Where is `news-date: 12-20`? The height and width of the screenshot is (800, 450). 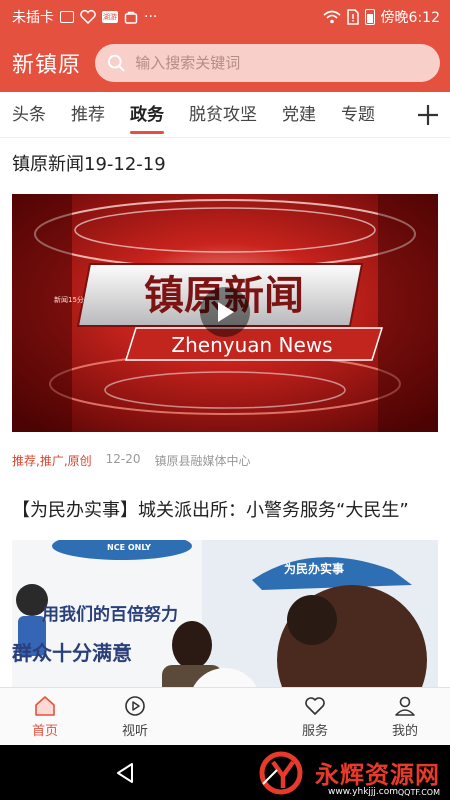 news-date: 12-20 is located at coordinates (123, 459).